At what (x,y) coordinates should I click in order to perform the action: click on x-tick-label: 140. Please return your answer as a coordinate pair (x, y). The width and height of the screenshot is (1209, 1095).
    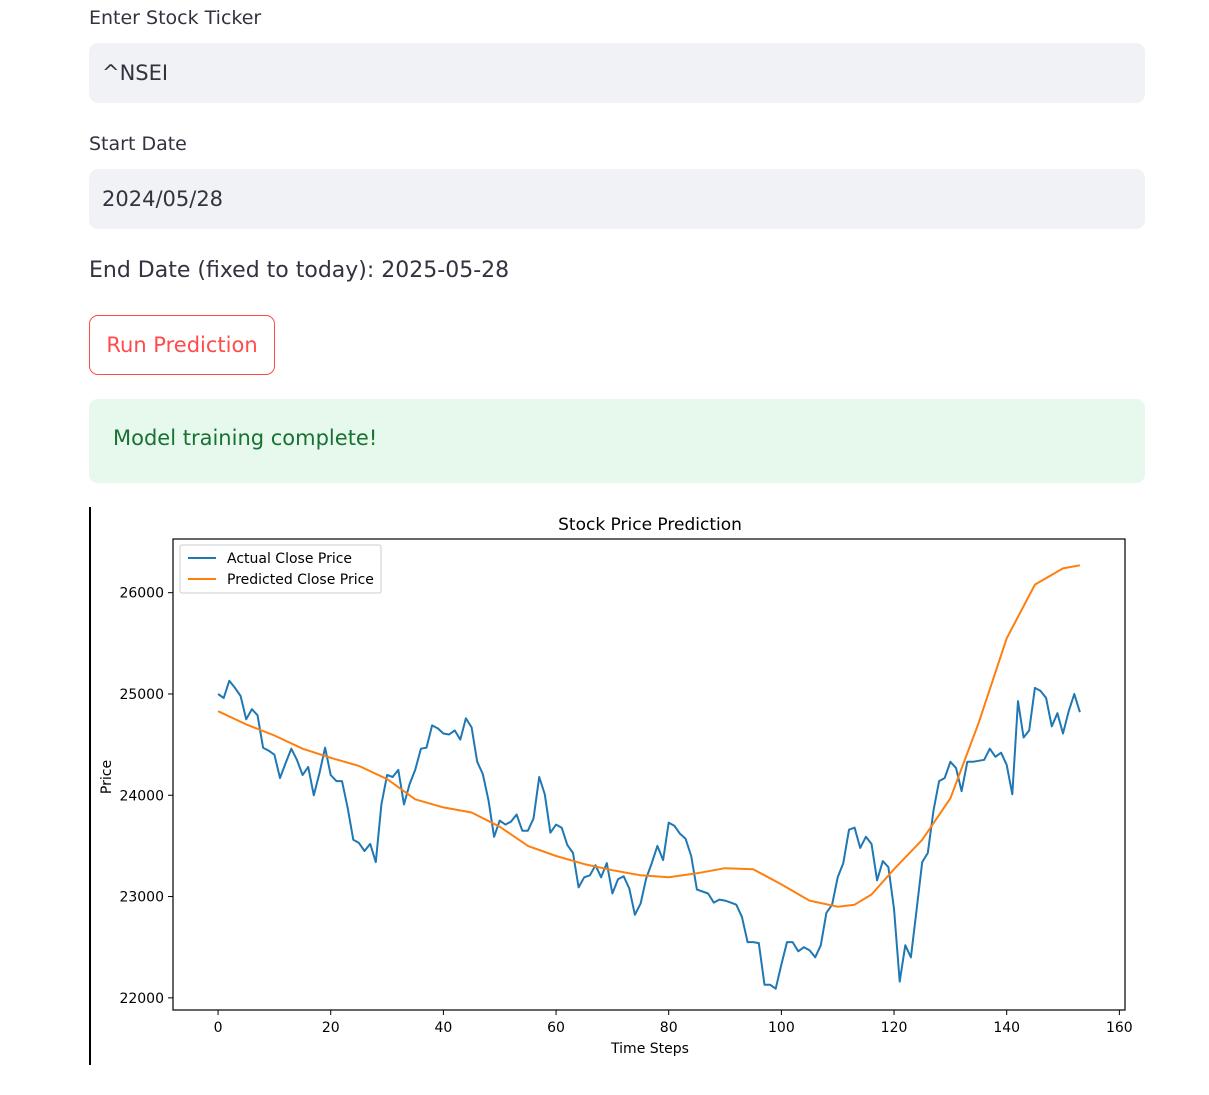
    Looking at the image, I should click on (1006, 1028).